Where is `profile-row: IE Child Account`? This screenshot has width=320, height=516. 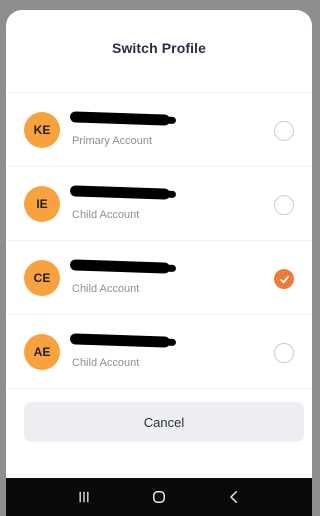 profile-row: IE Child Account is located at coordinates (159, 204).